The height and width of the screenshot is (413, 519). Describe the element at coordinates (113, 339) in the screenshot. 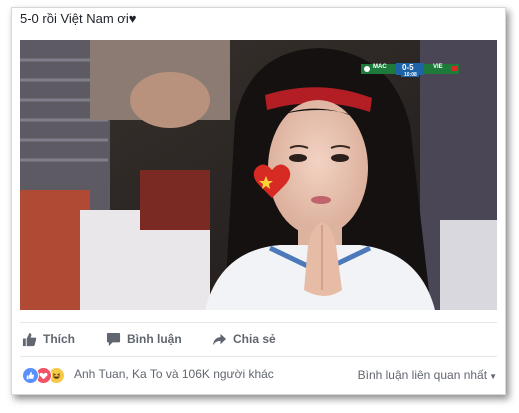

I see `comment-icon` at that location.